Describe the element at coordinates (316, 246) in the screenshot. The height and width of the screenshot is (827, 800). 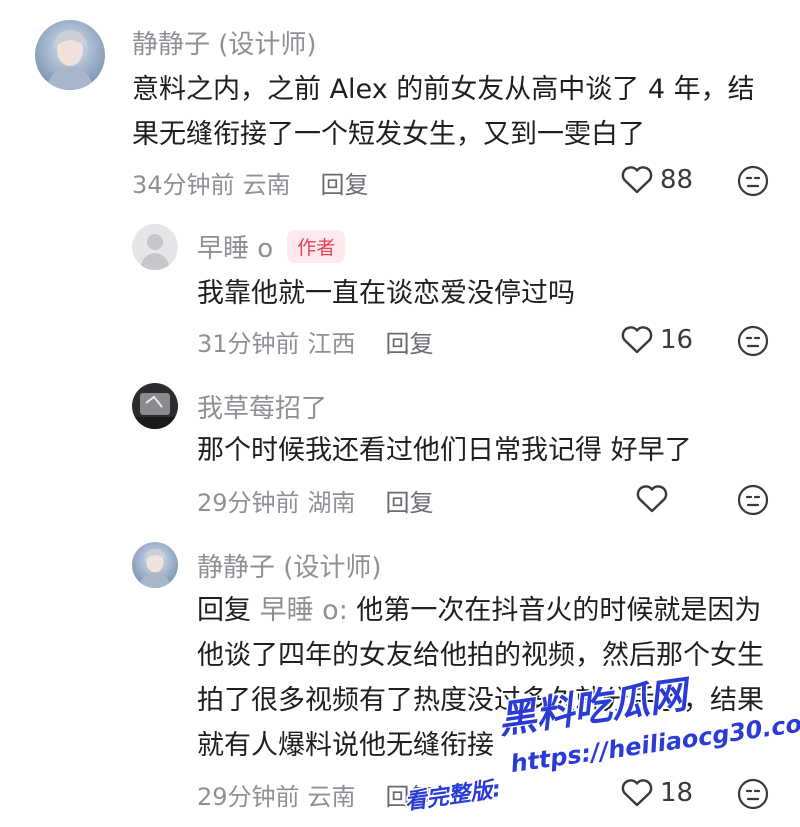
I see `author-badge: 作者` at that location.